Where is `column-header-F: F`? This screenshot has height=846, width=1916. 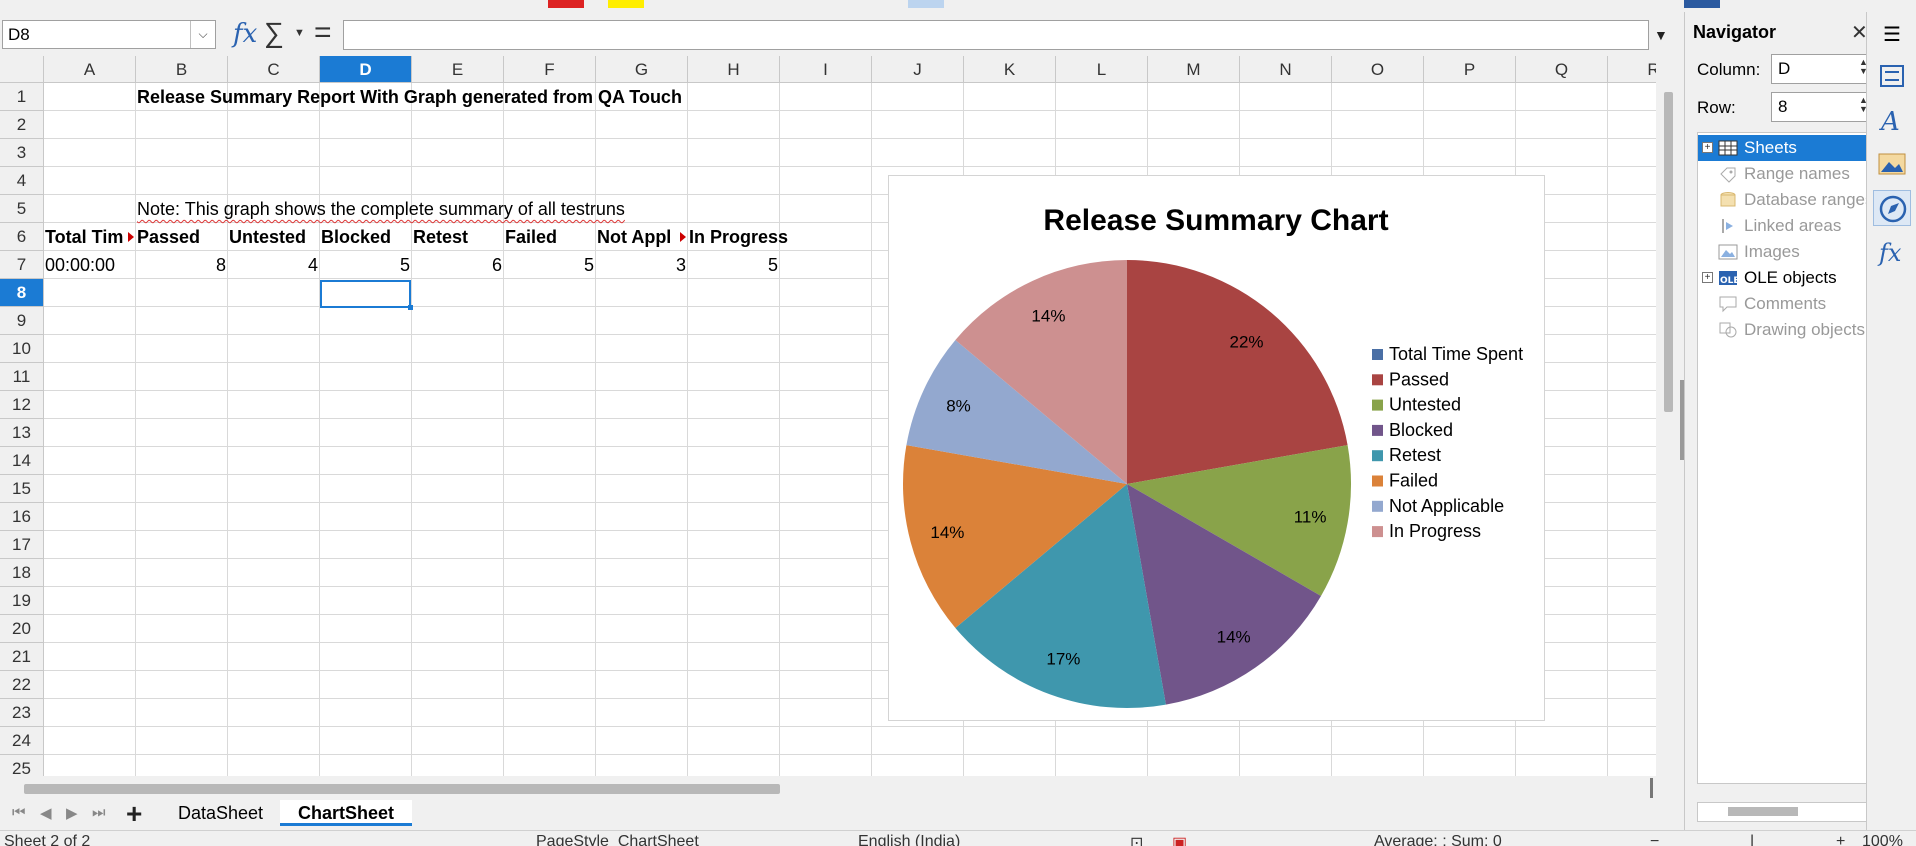
column-header-F: F is located at coordinates (550, 69).